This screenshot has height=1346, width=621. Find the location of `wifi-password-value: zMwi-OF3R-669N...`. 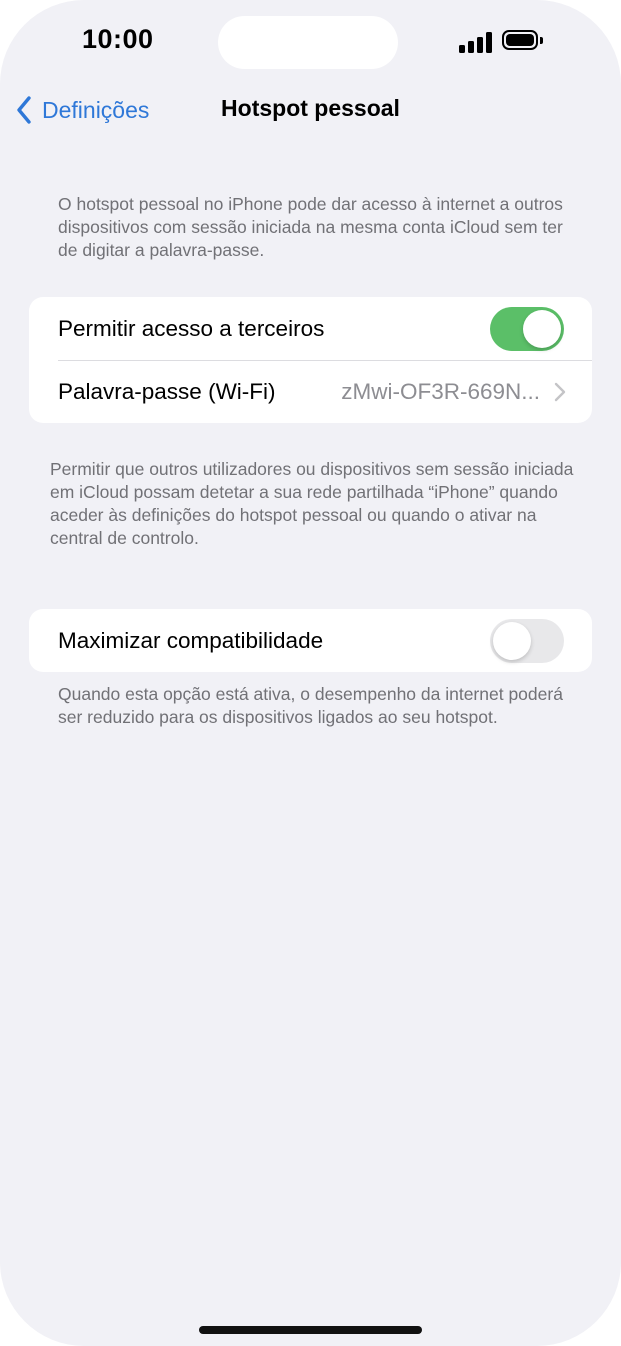

wifi-password-value: zMwi-OF3R-669N... is located at coordinates (440, 391).